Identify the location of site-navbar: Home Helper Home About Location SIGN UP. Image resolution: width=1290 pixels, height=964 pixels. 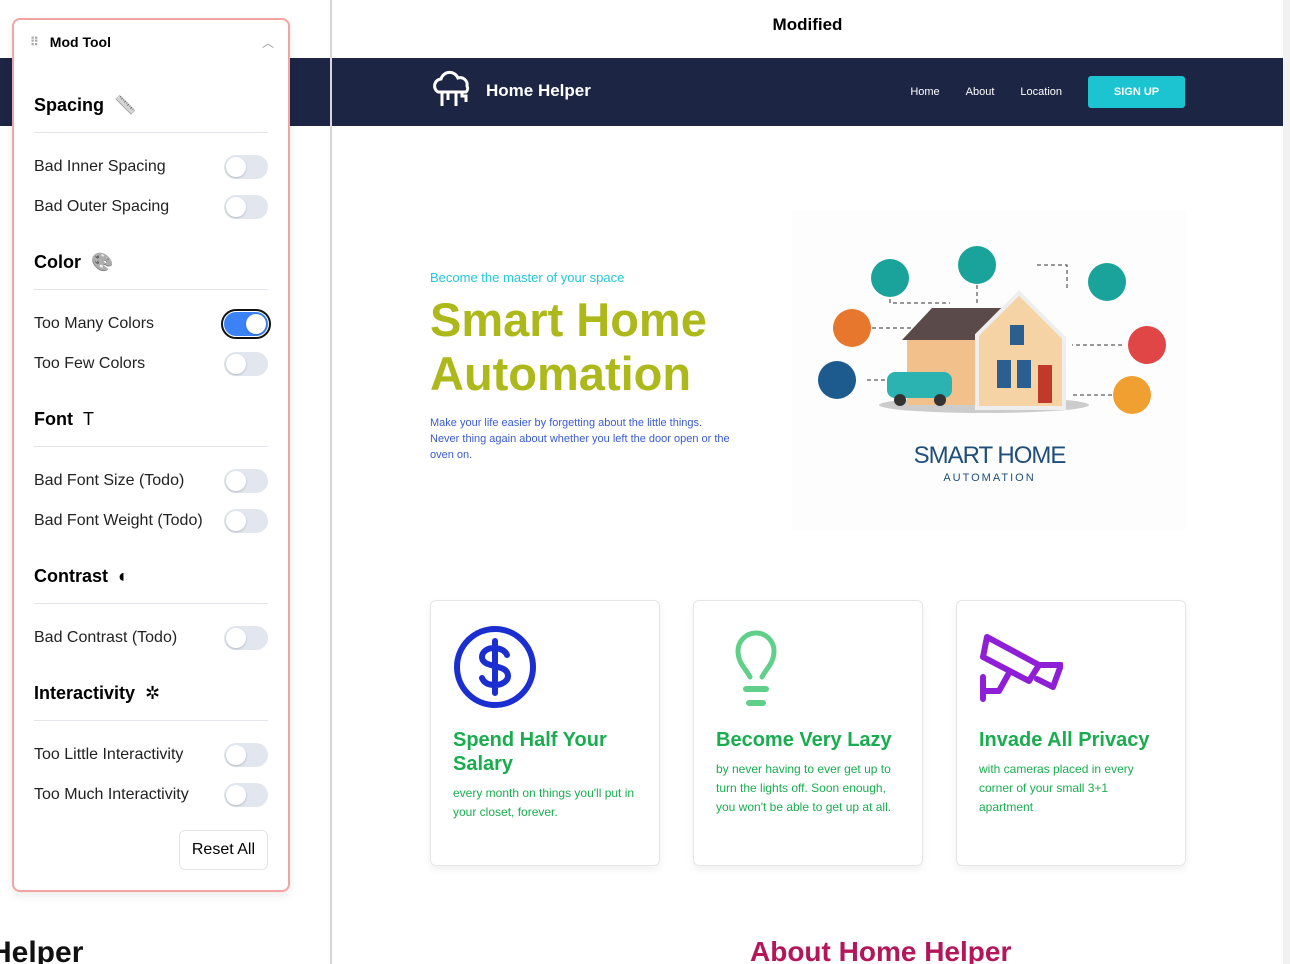
(807, 92).